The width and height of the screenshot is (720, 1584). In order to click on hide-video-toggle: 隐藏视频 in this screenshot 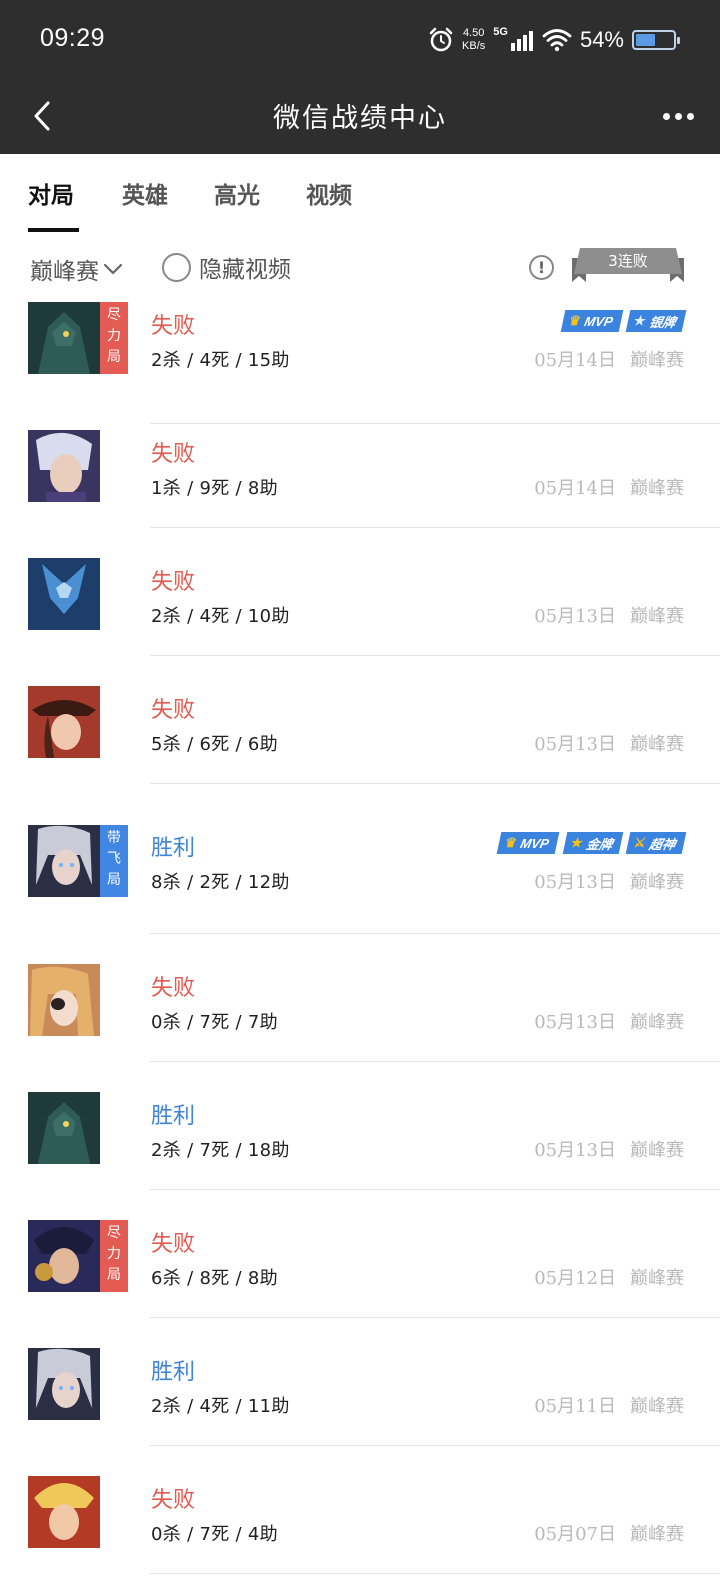, I will do `click(226, 267)`.